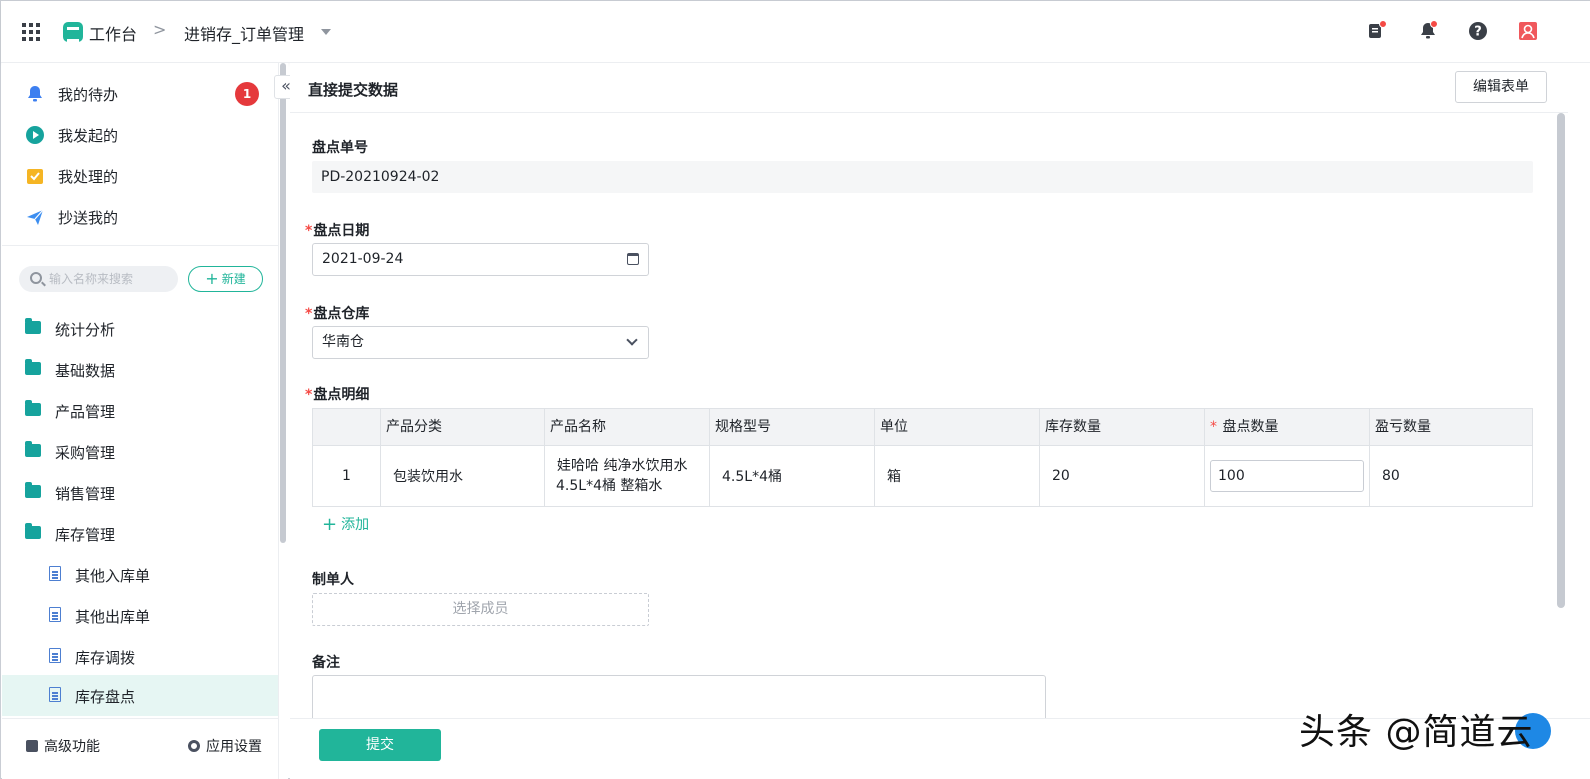 The height and width of the screenshot is (779, 1590). I want to click on unit-cell: 箱, so click(956, 476).